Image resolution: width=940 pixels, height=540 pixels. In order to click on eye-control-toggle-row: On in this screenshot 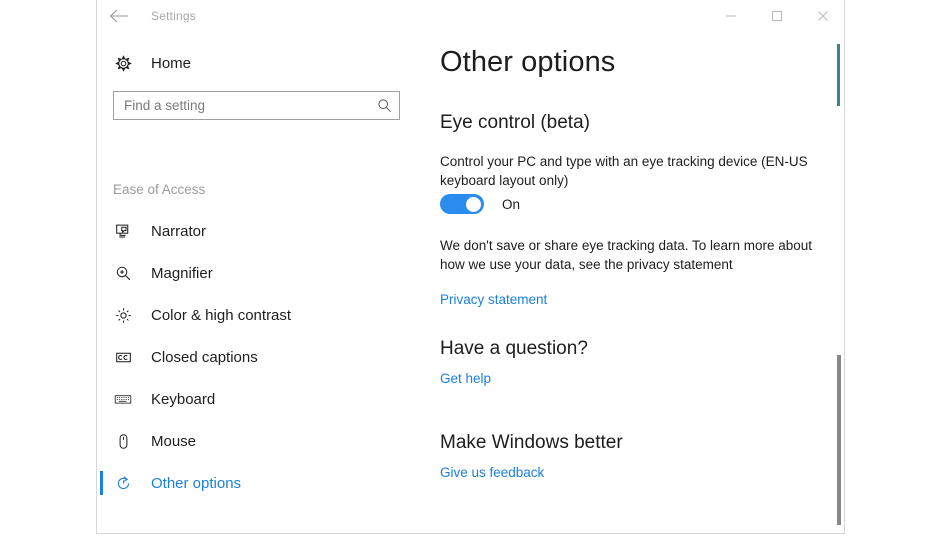, I will do `click(480, 204)`.